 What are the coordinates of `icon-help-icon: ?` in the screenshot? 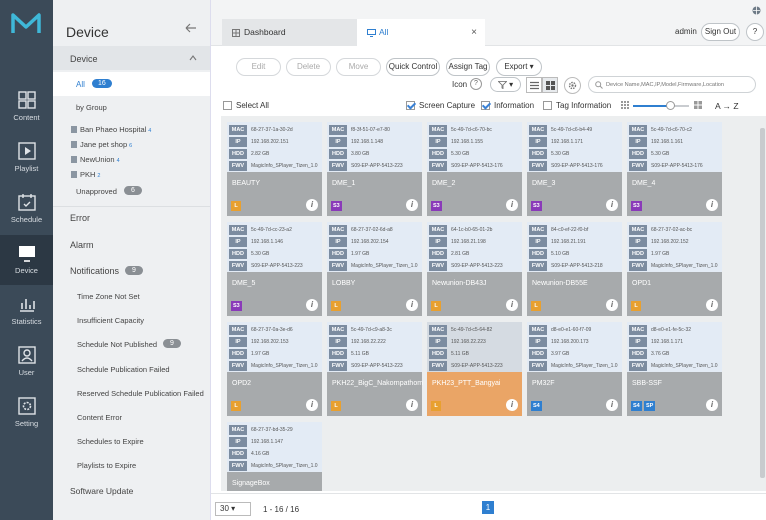 It's located at (476, 84).